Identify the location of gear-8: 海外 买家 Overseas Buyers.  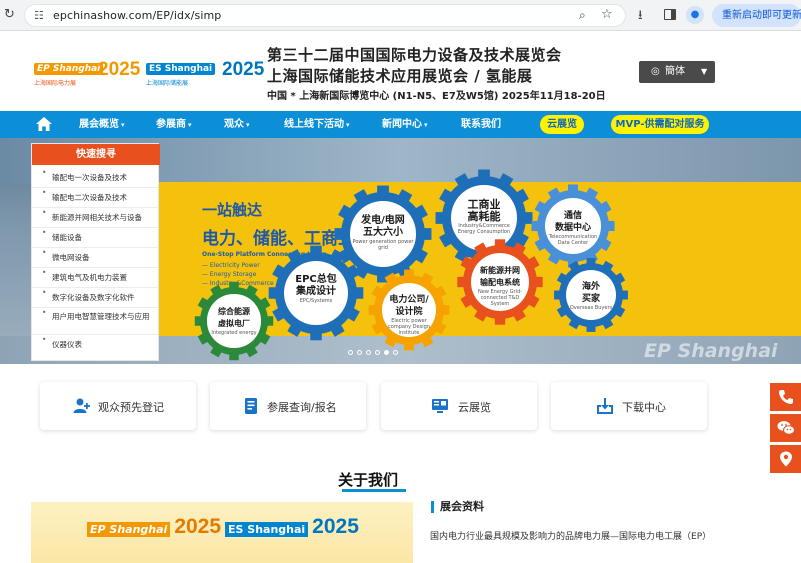
(591, 295).